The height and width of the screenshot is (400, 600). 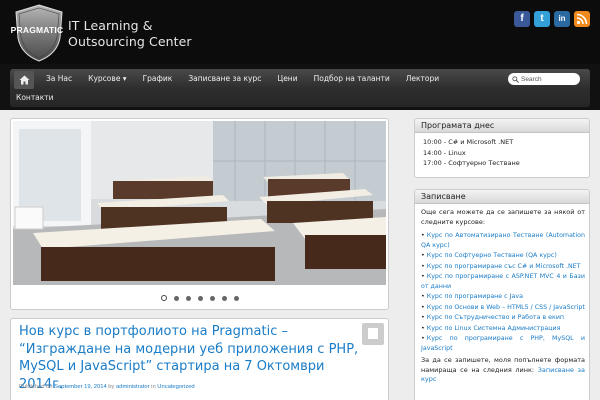 I want to click on rss-icon, so click(x=582, y=19).